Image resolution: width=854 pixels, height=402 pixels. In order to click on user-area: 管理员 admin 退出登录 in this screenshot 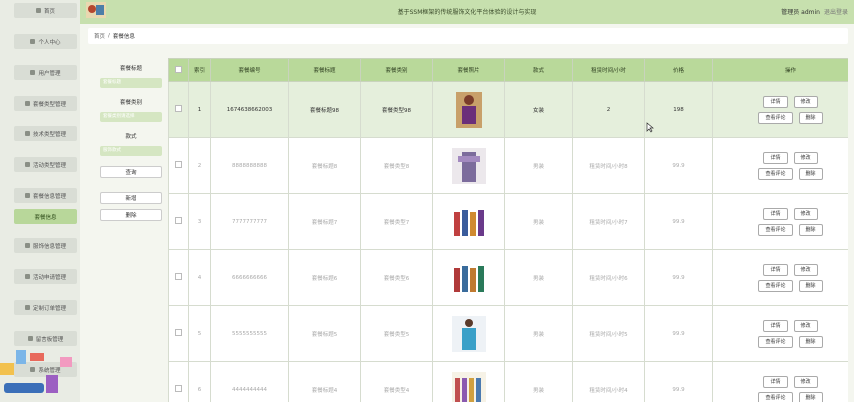, I will do `click(814, 11)`.